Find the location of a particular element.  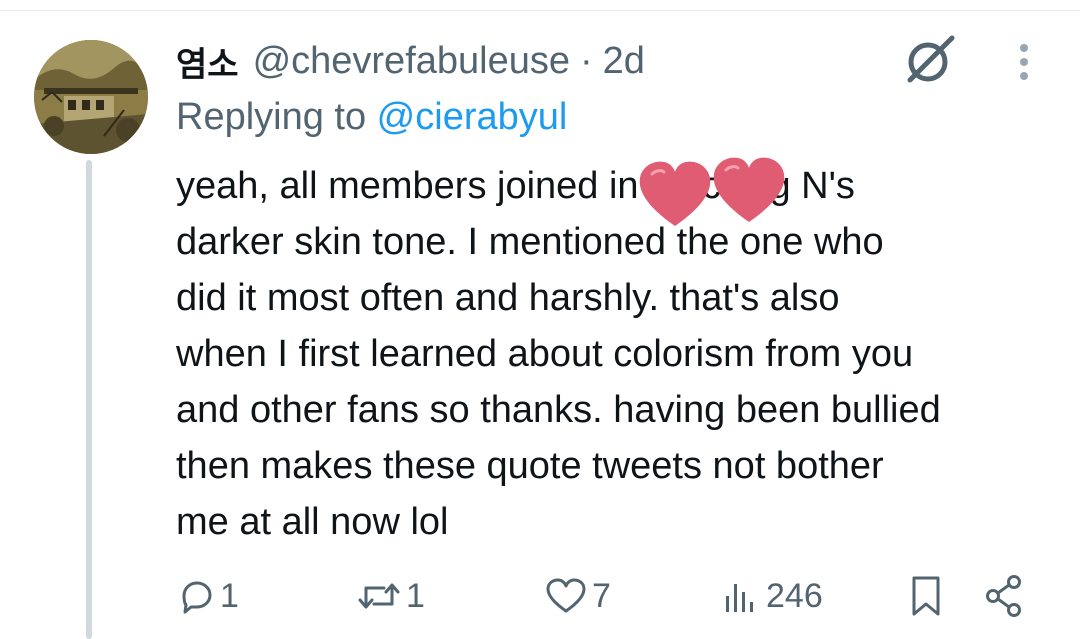

retweet-count: 1 is located at coordinates (415, 595).